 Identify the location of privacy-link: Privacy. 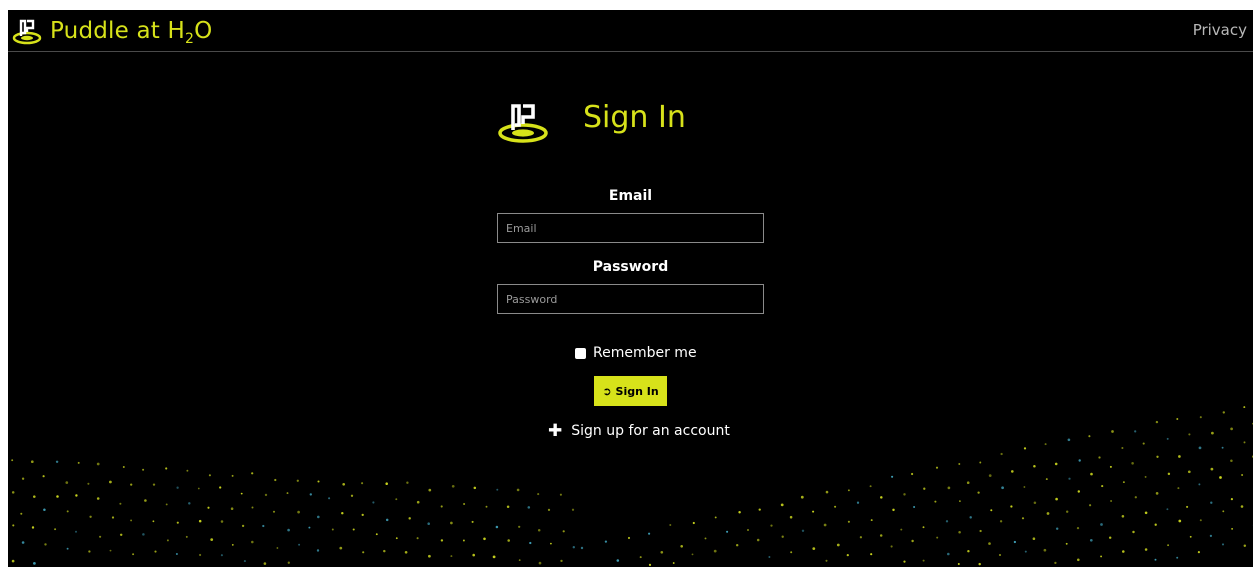
(1220, 30).